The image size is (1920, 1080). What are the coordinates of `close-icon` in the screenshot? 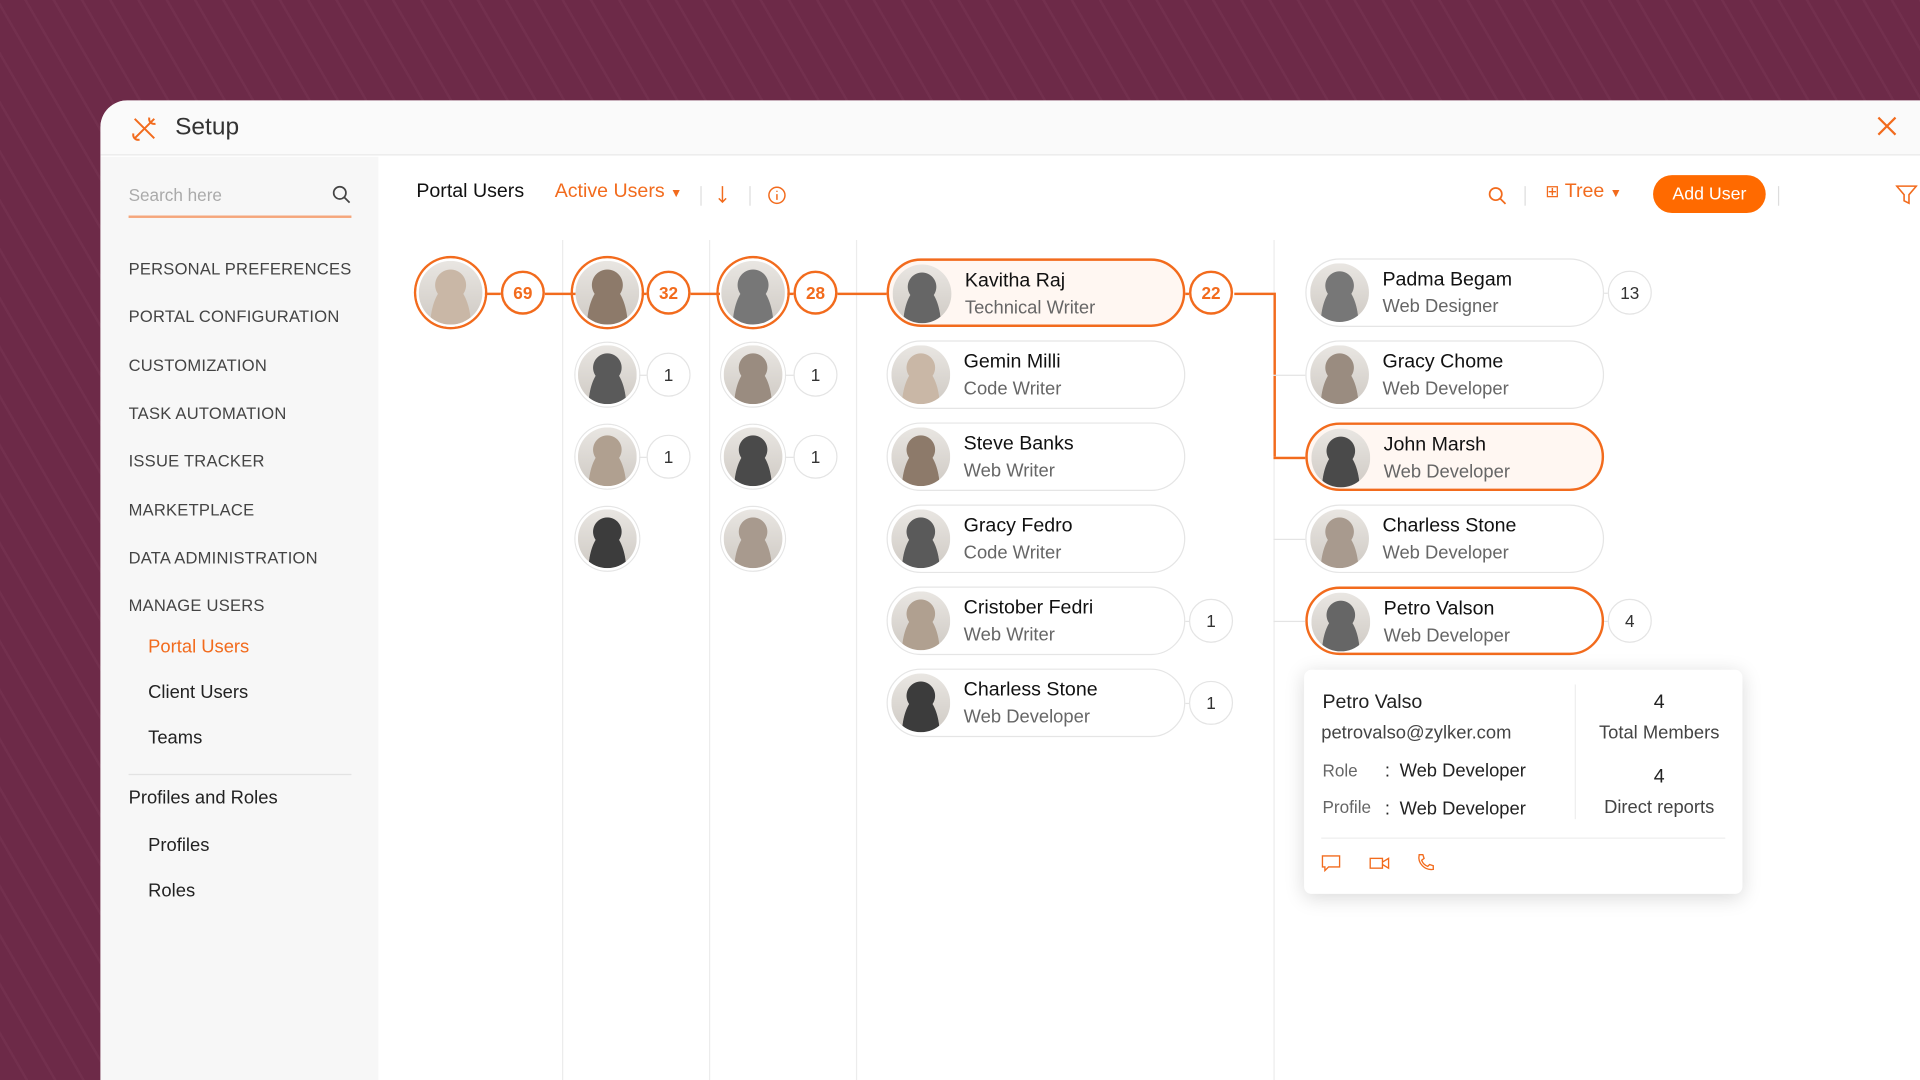 It's located at (1887, 126).